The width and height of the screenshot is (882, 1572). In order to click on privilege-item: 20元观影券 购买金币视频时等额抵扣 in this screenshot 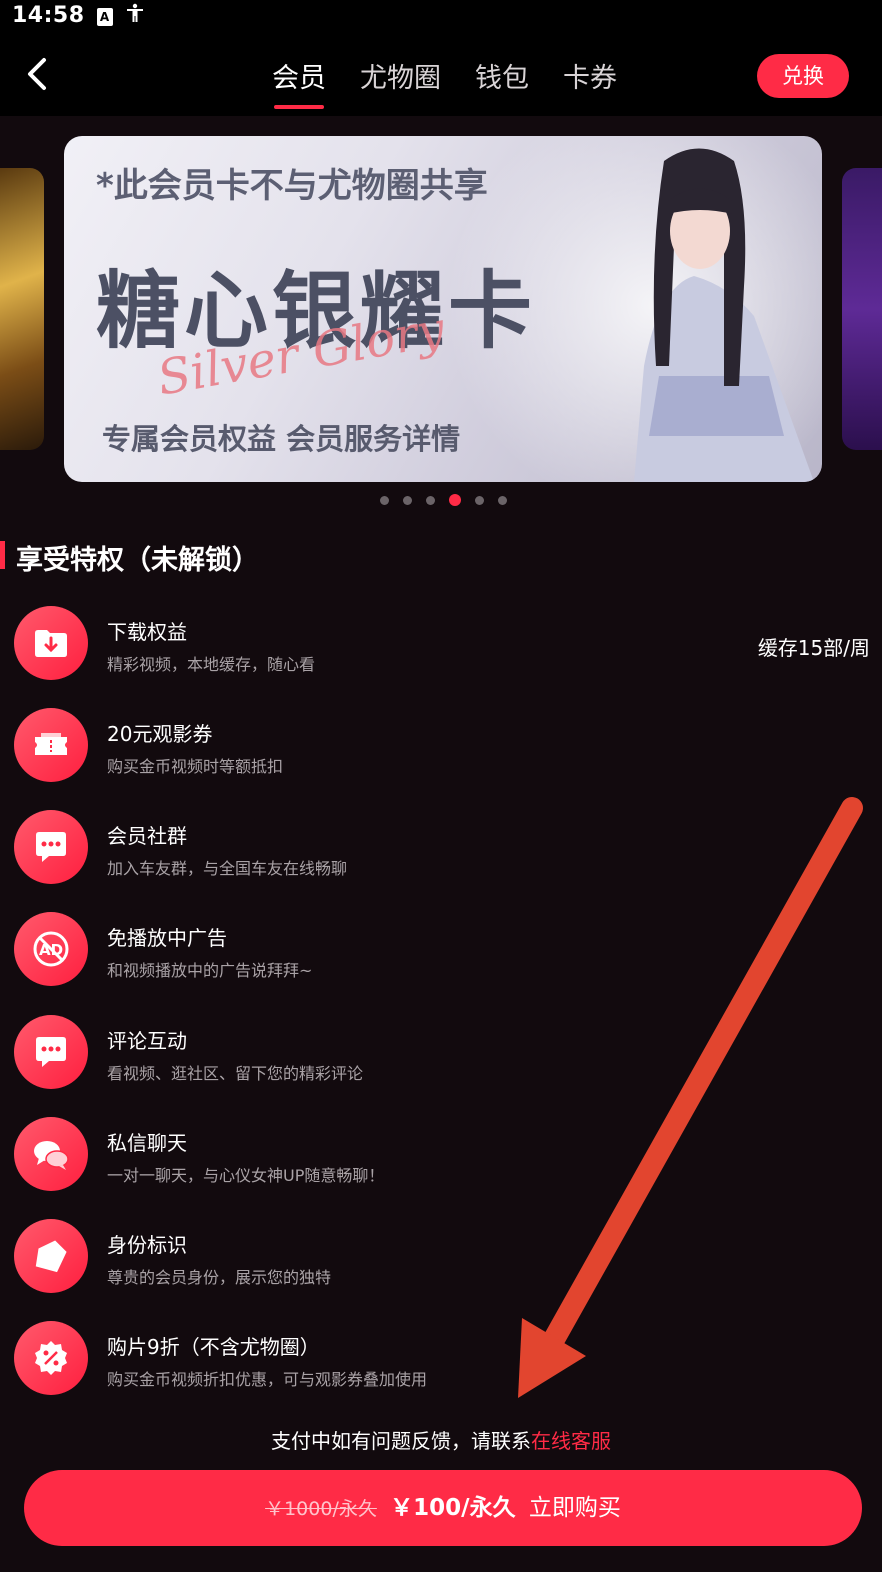, I will do `click(441, 753)`.